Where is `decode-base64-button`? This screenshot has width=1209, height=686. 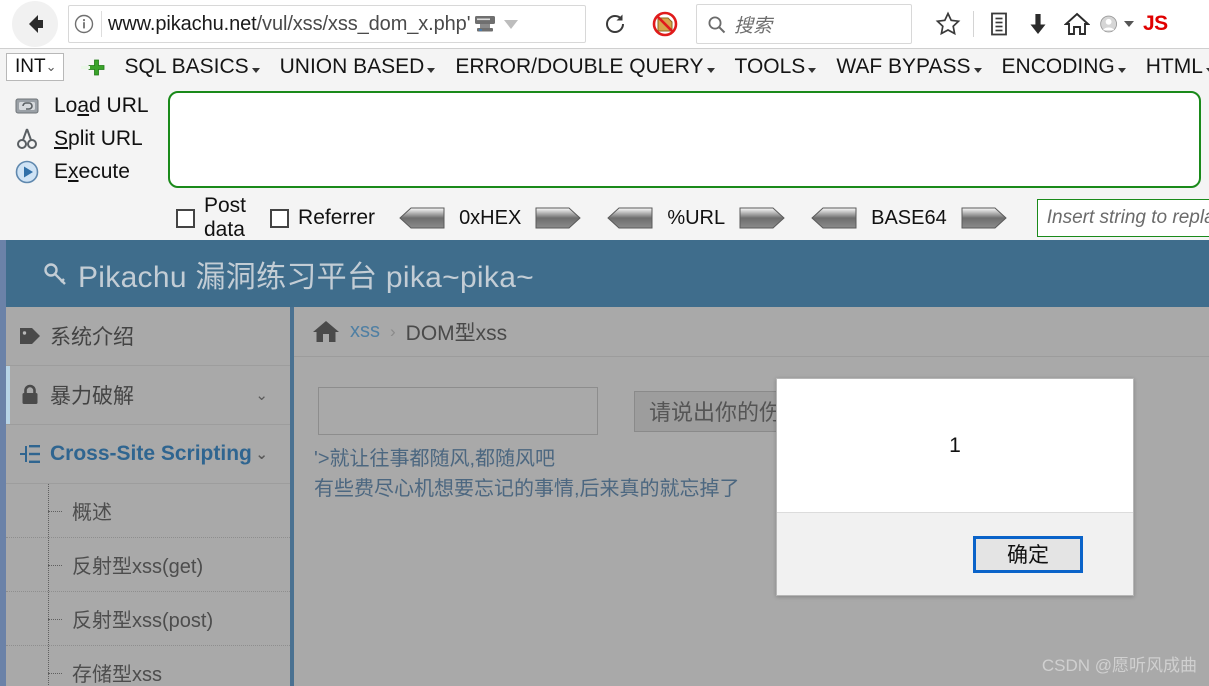
decode-base64-button is located at coordinates (834, 218).